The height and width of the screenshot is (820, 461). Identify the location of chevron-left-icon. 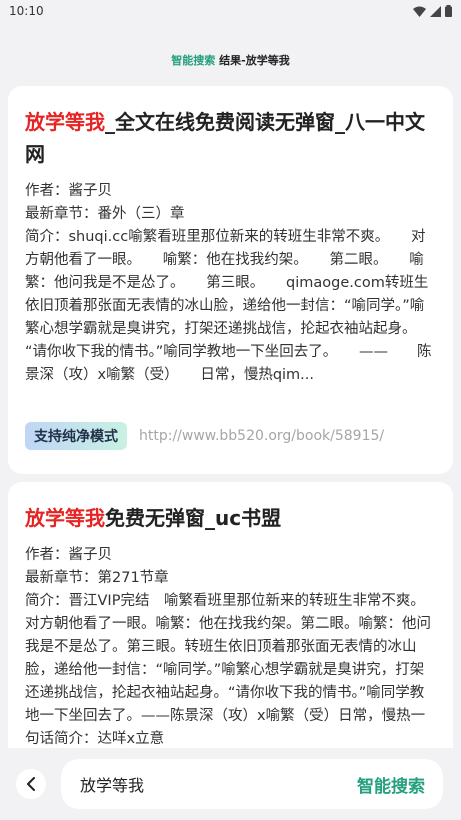
(31, 784).